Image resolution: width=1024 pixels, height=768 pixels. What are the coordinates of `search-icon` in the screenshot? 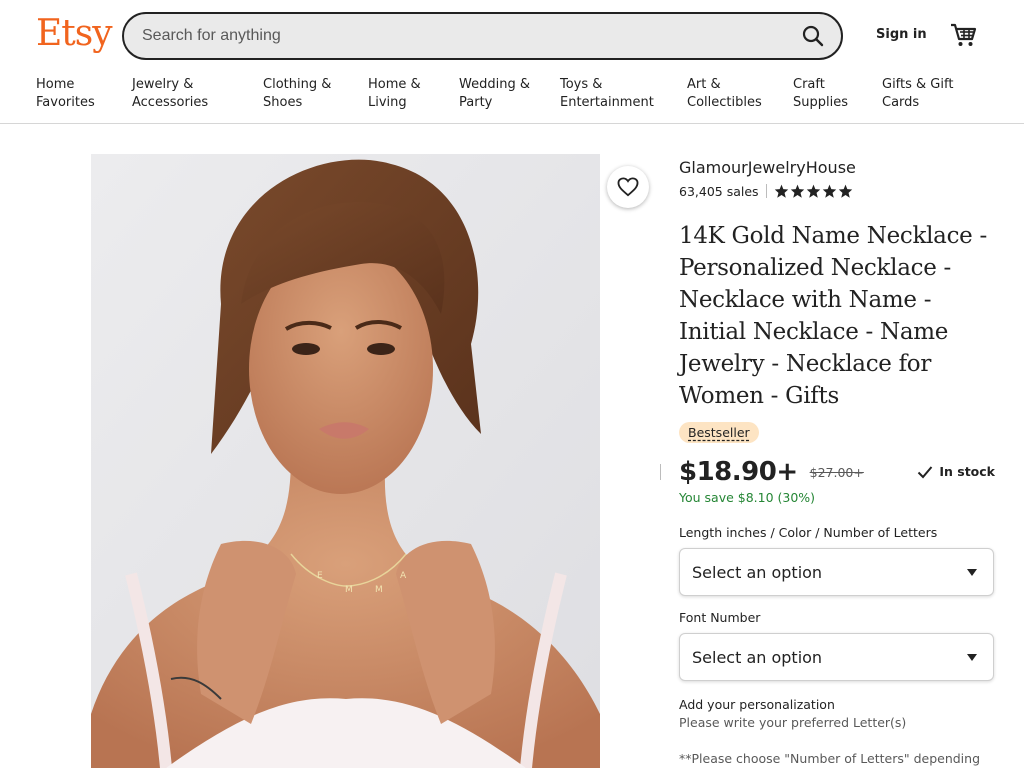 It's located at (813, 36).